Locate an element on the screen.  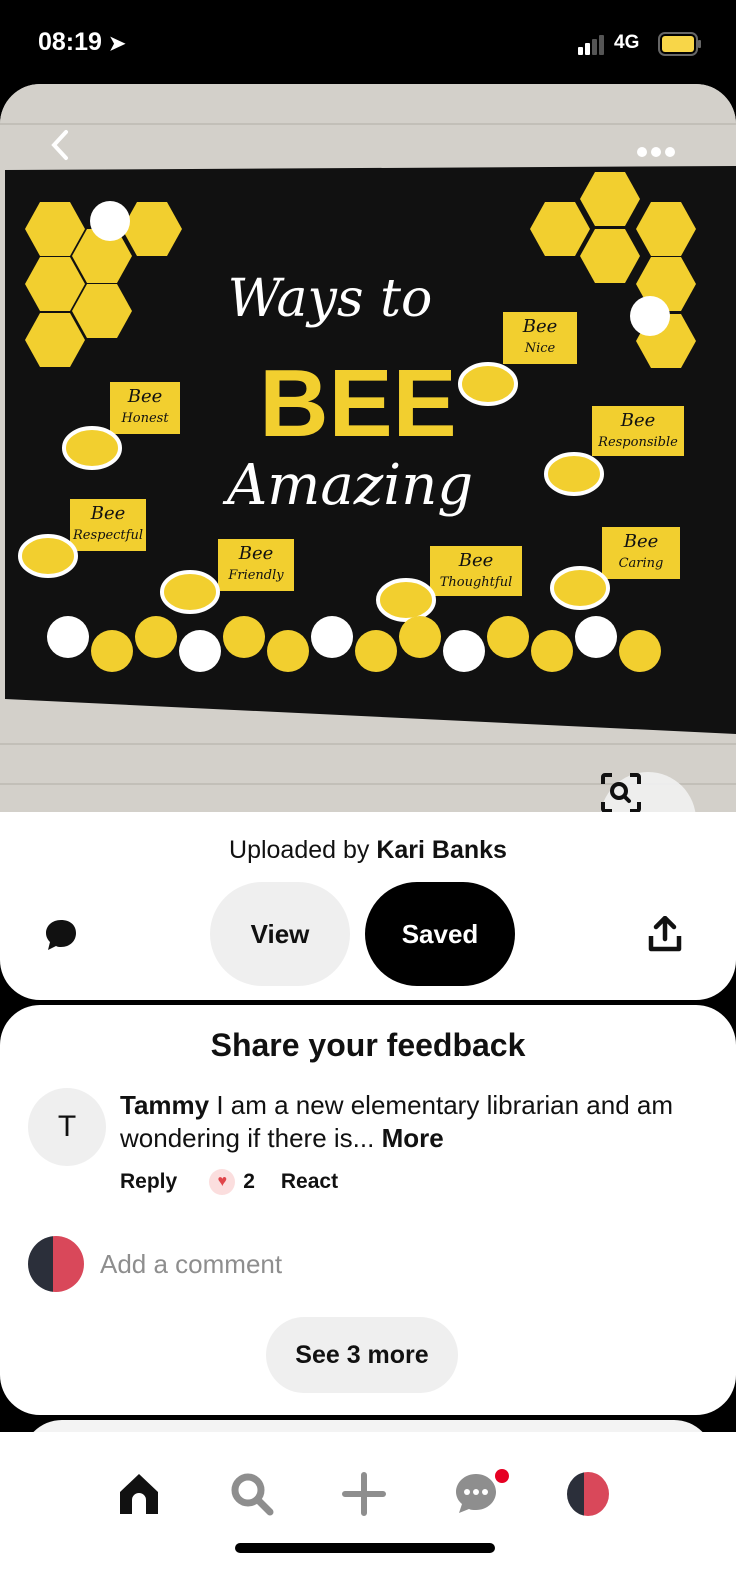
bee-label-text: Responsible is located at coordinates (637, 442).